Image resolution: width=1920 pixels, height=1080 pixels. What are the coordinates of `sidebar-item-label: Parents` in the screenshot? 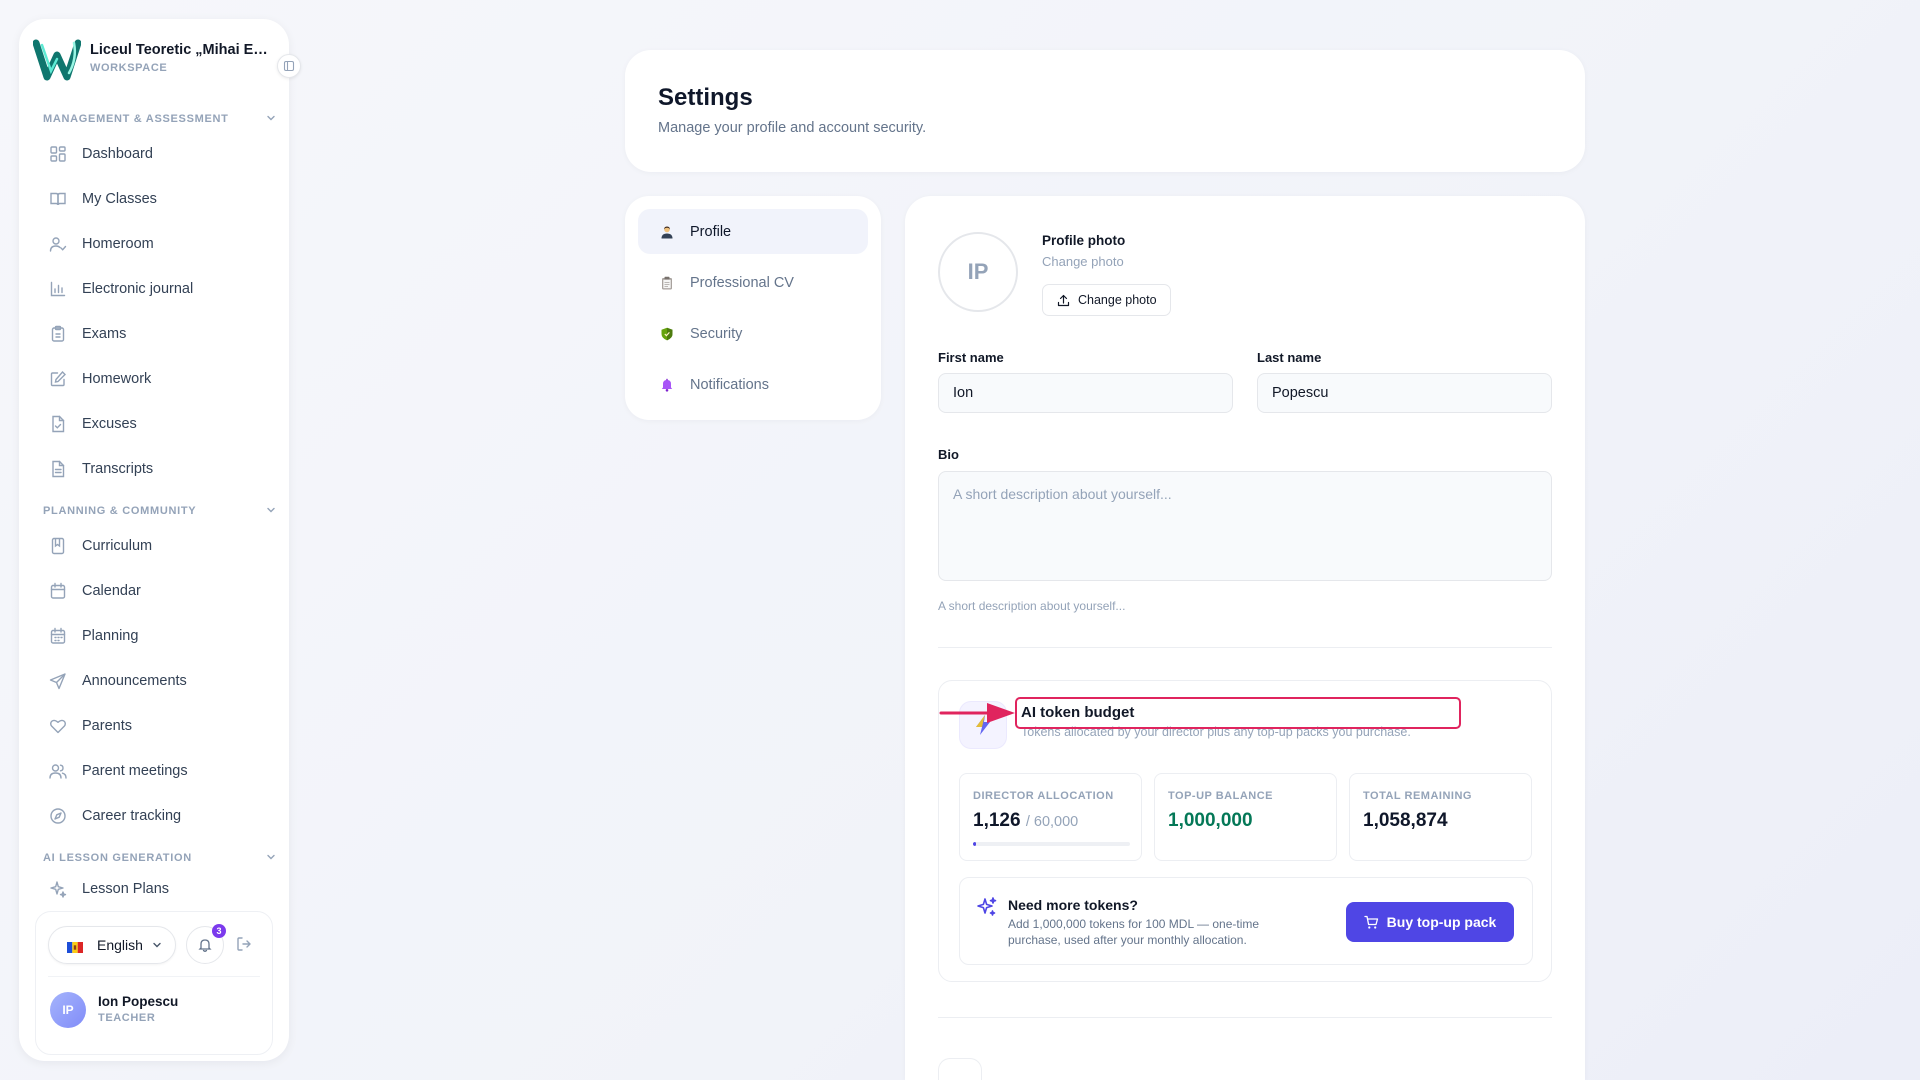 It's located at (107, 726).